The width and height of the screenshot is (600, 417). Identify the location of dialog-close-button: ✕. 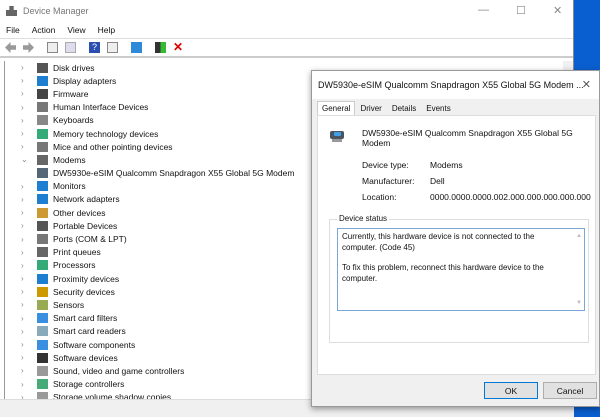
(586, 84).